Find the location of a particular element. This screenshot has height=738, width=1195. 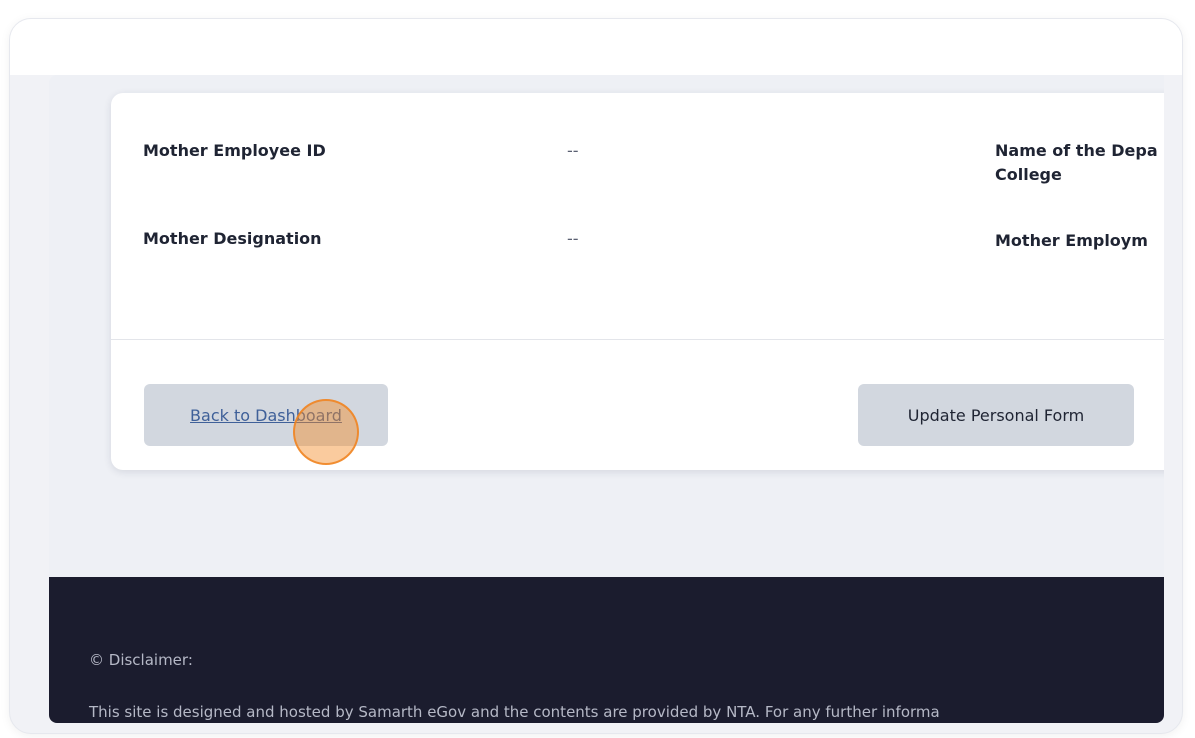

name-of-department-label: Name of the Depa College is located at coordinates (1079, 163).